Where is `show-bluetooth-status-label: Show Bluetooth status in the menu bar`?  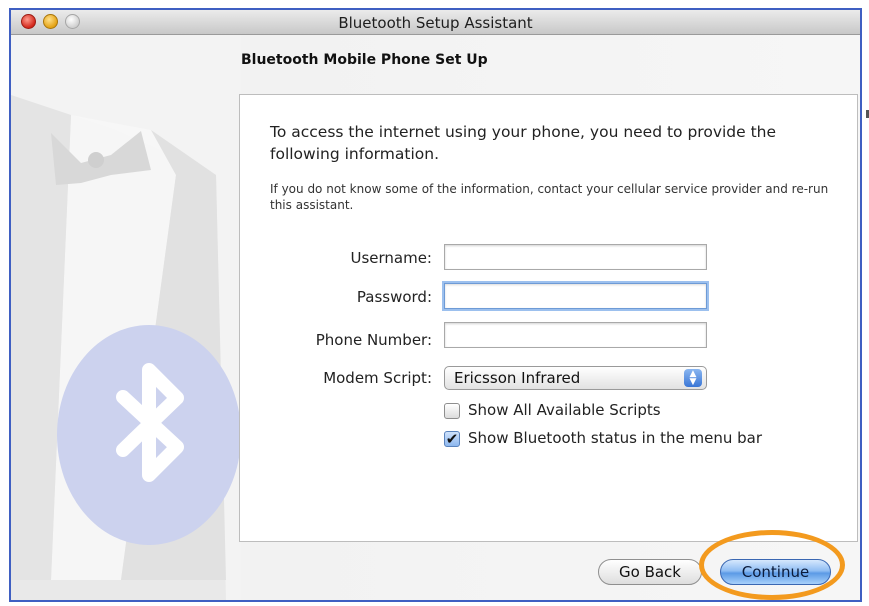 show-bluetooth-status-label: Show Bluetooth status in the menu bar is located at coordinates (615, 438).